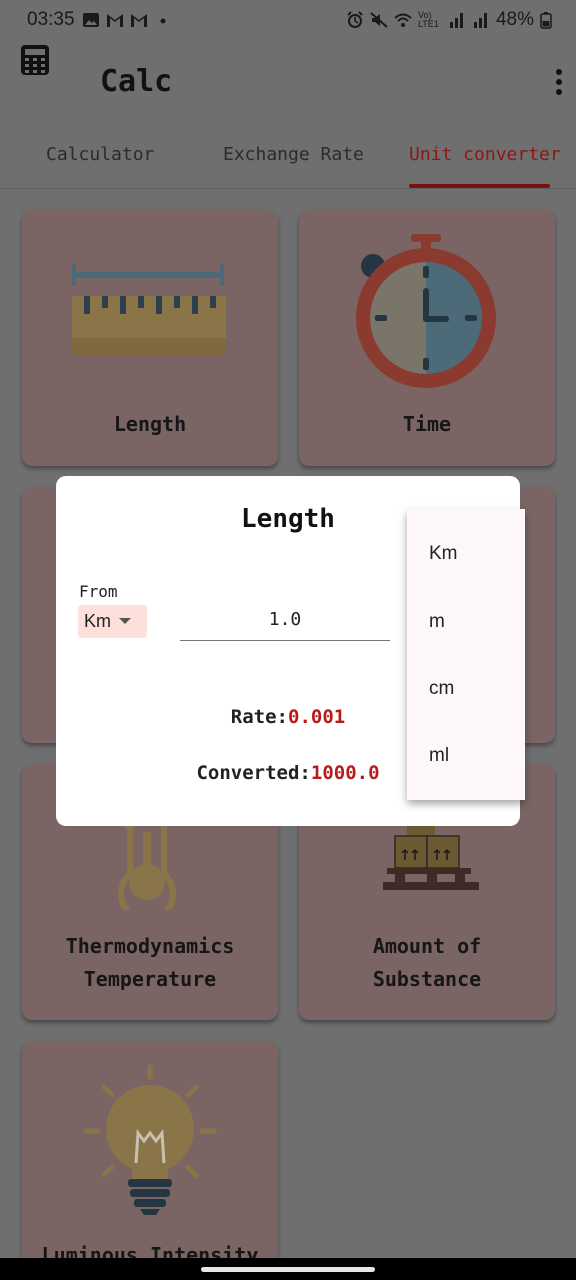 Image resolution: width=576 pixels, height=1280 pixels. What do you see at coordinates (285, 619) in the screenshot?
I see `amount-input` at bounding box center [285, 619].